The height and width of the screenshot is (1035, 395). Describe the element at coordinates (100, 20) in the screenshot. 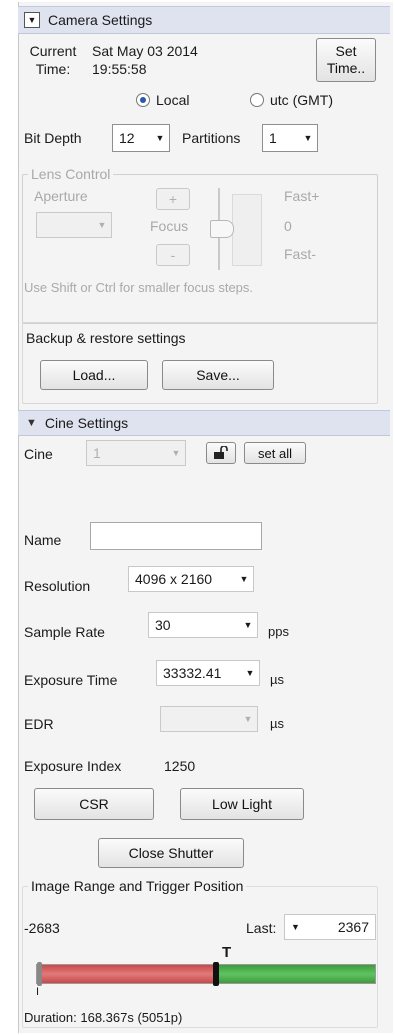

I see `camera-settings-title: Camera Settings` at that location.